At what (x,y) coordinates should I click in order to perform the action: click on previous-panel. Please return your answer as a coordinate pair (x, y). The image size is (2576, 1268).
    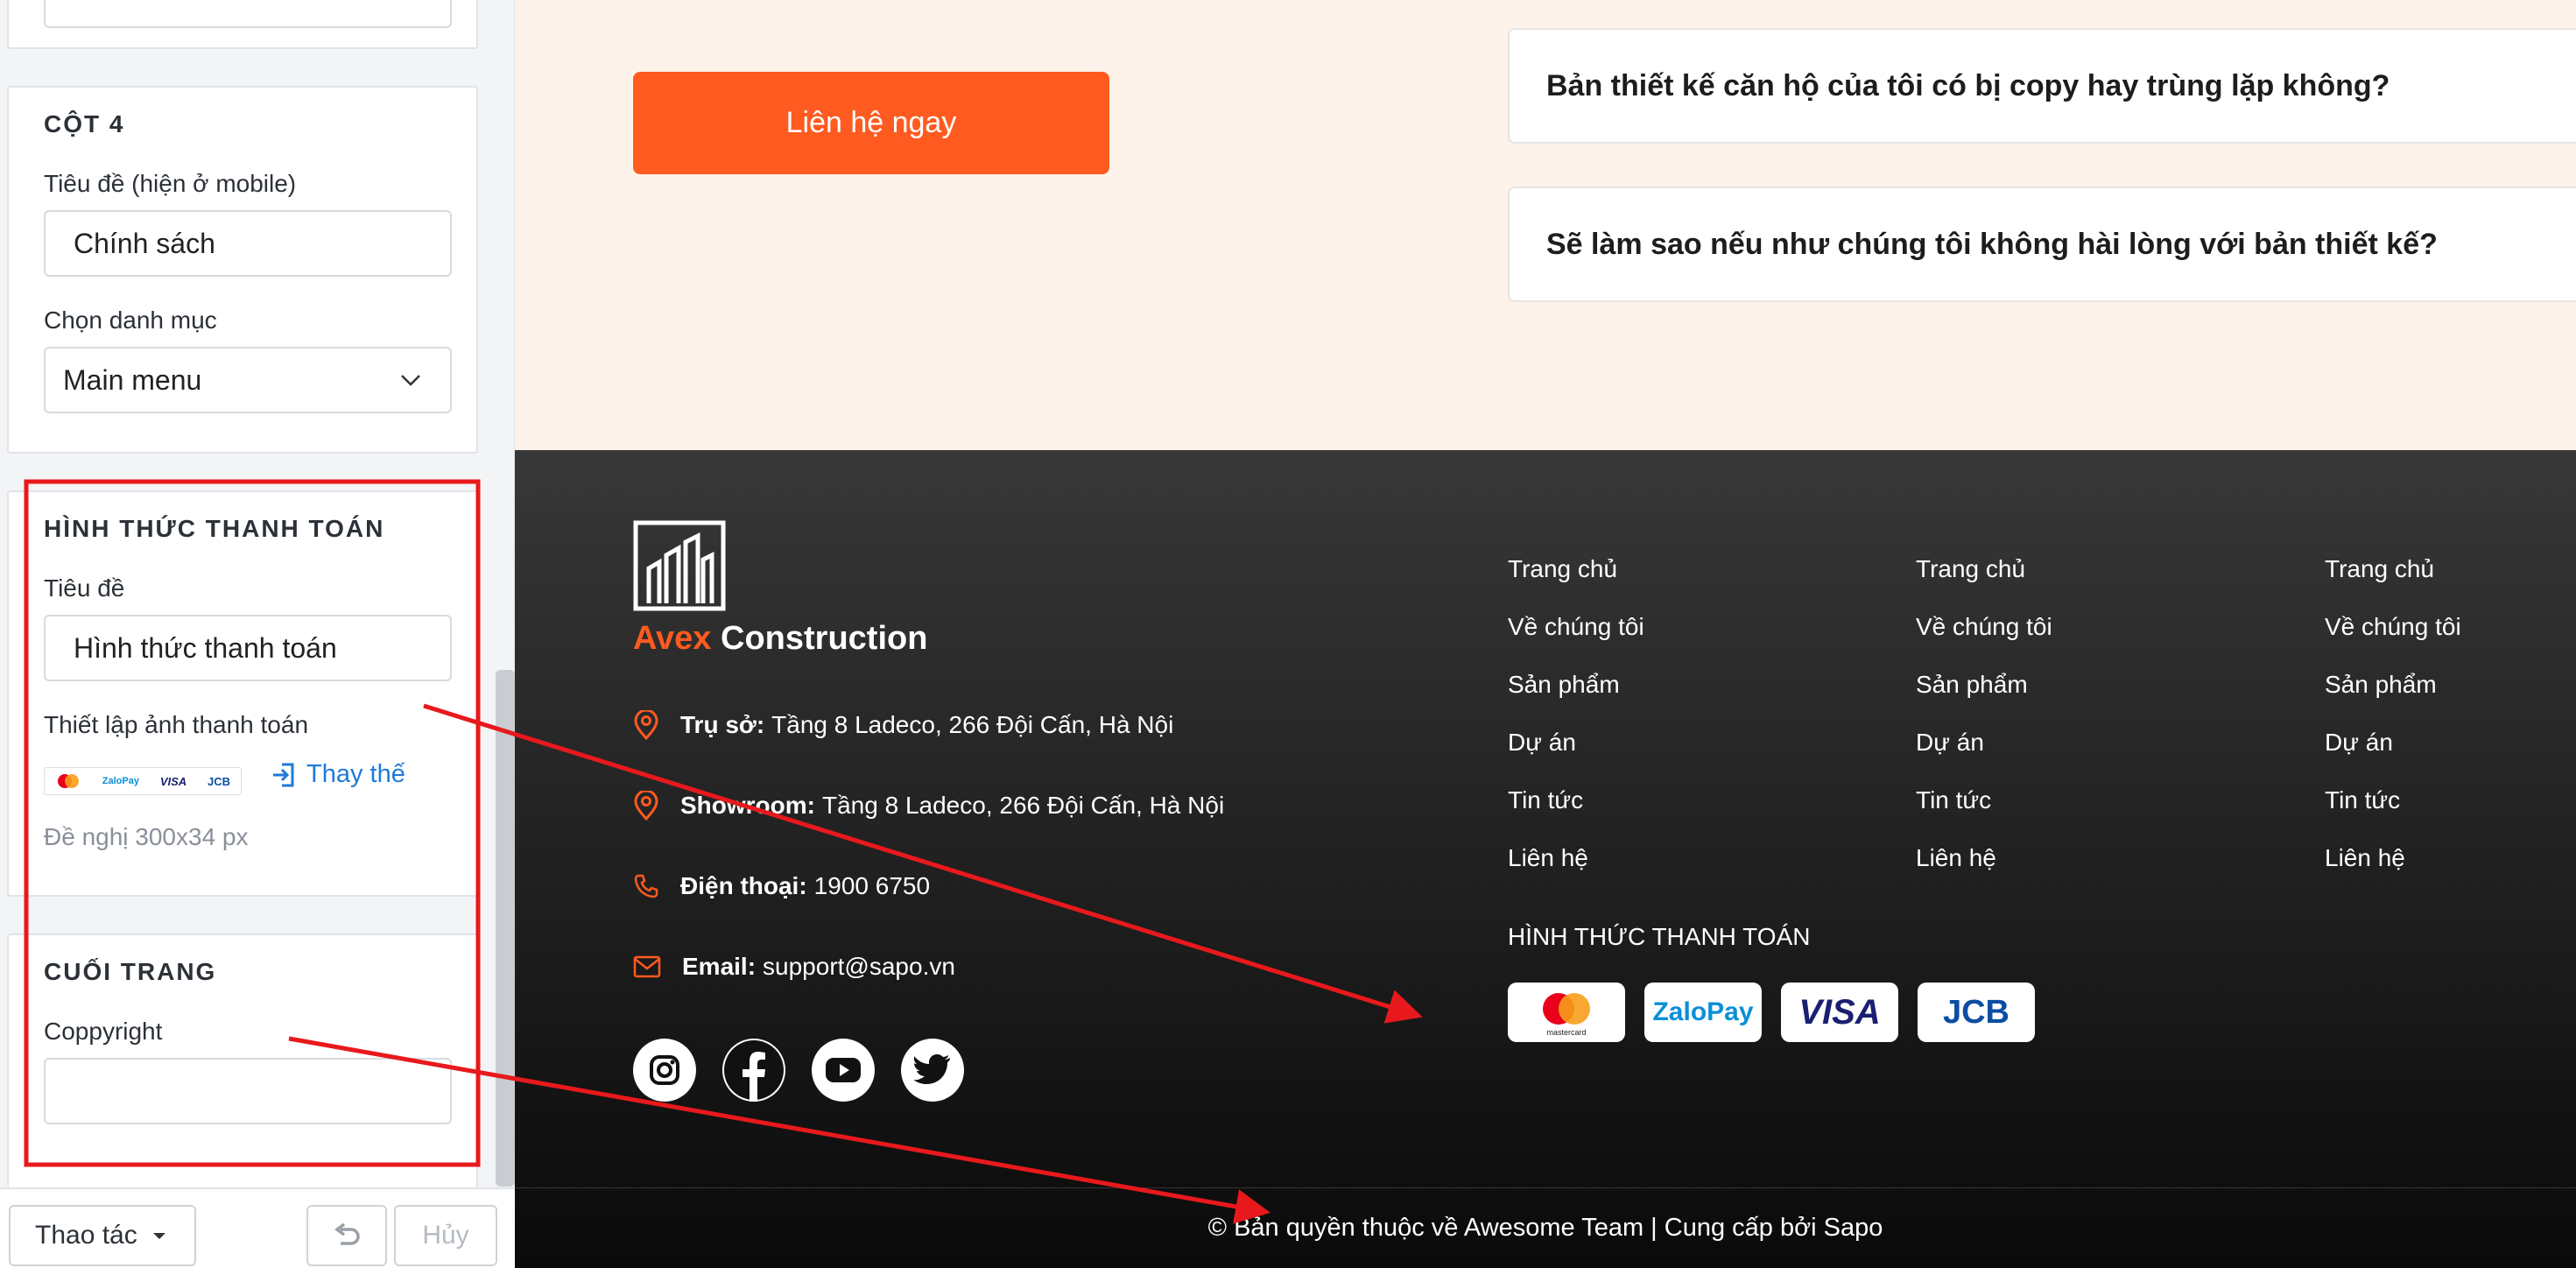
    Looking at the image, I should click on (242, 24).